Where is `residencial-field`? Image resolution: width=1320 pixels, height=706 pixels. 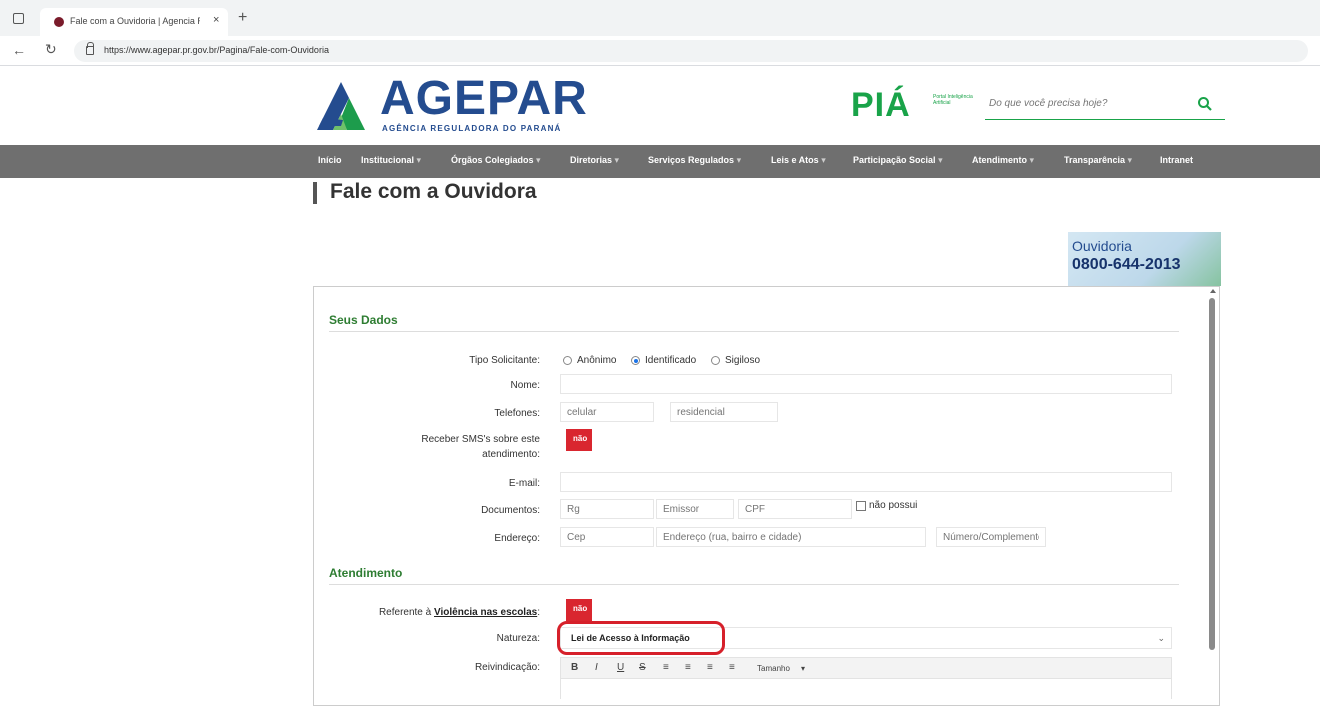 residencial-field is located at coordinates (724, 412).